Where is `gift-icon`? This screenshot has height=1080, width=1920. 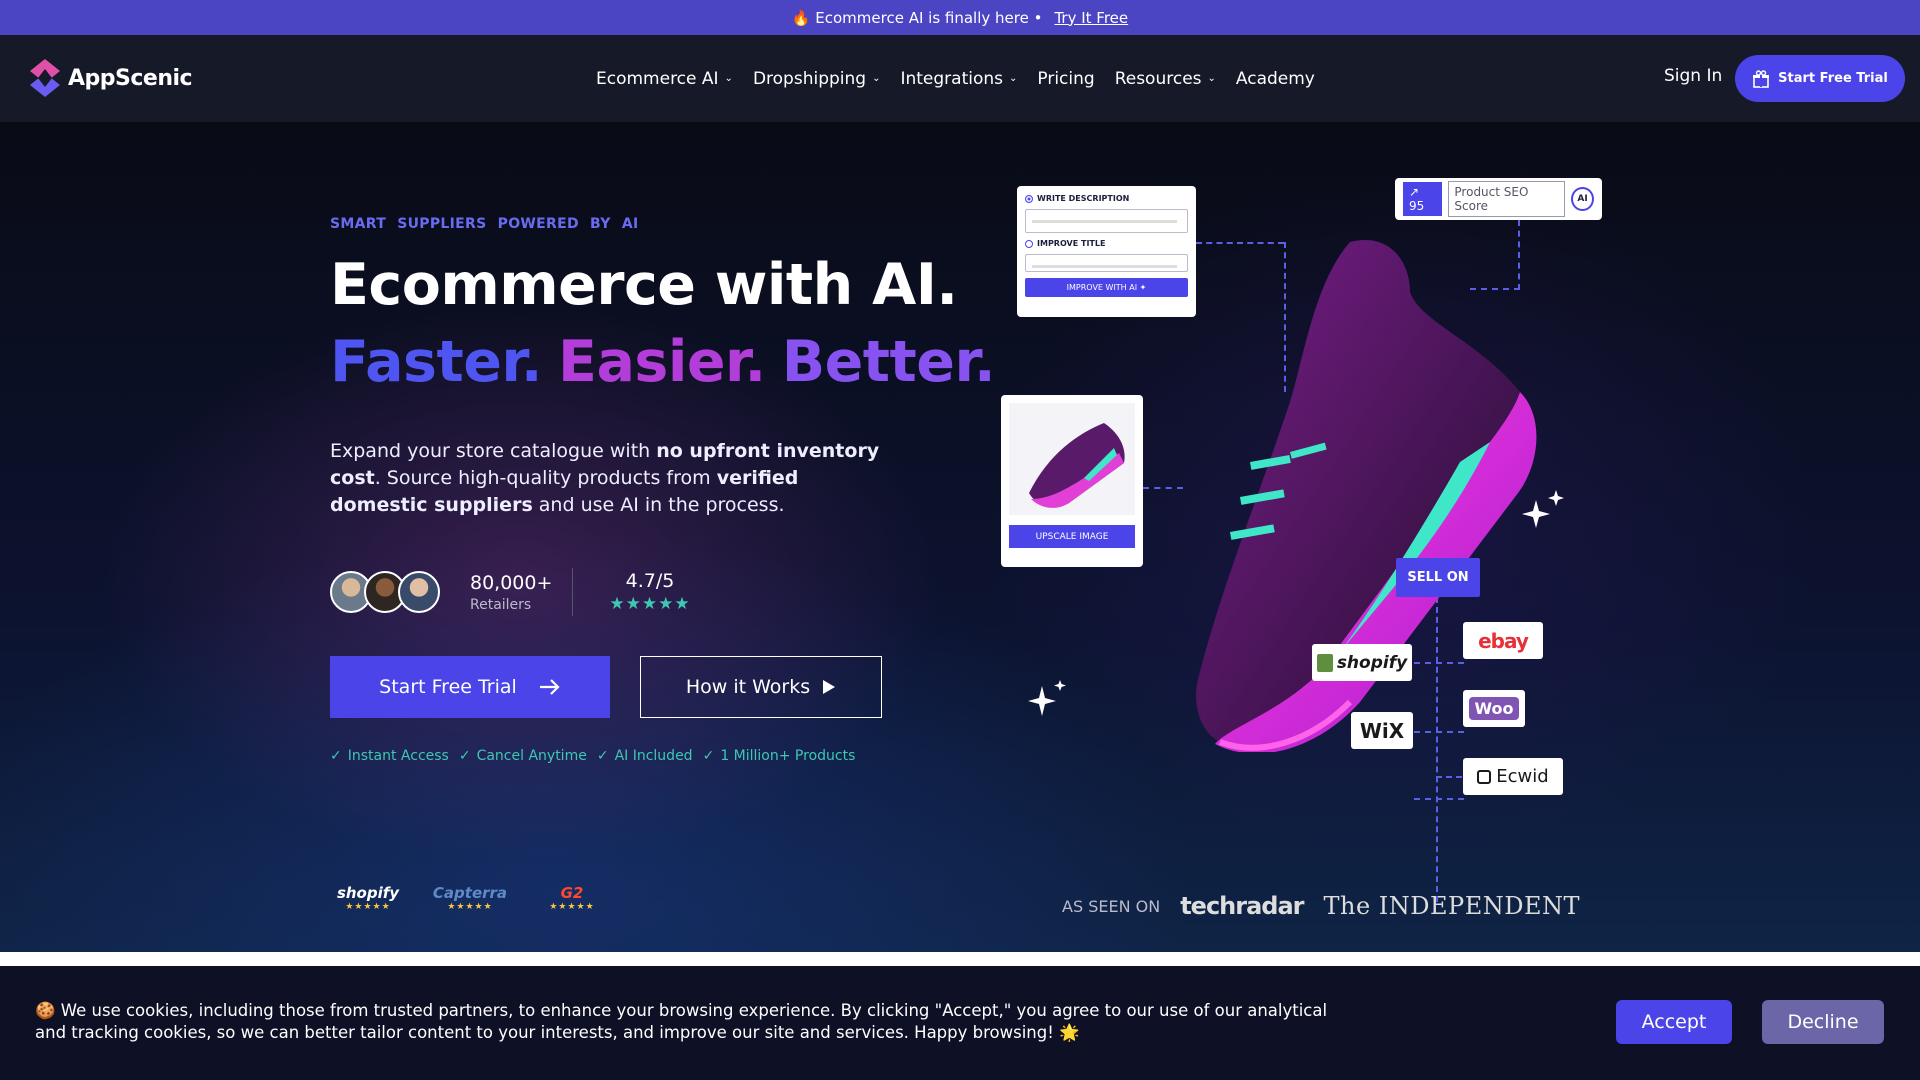
gift-icon is located at coordinates (1761, 78).